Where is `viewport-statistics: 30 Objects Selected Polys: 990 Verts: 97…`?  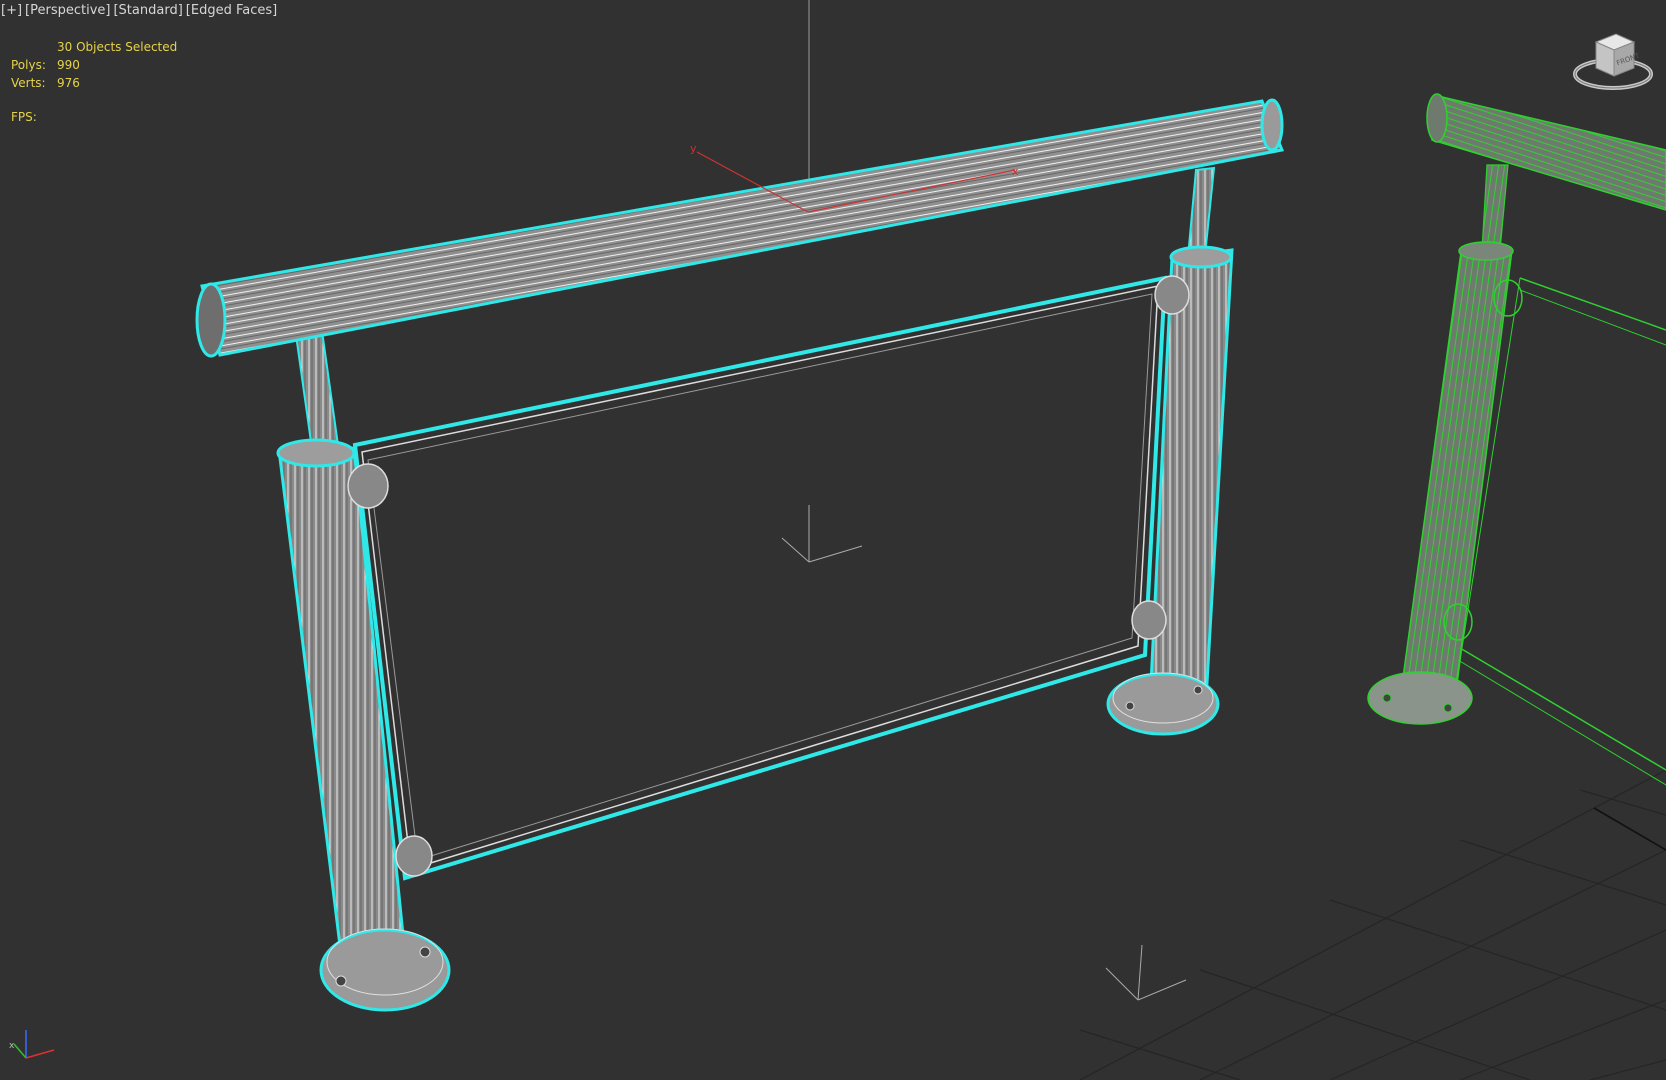
viewport-statistics: 30 Objects Selected Polys: 990 Verts: 97… is located at coordinates (94, 82).